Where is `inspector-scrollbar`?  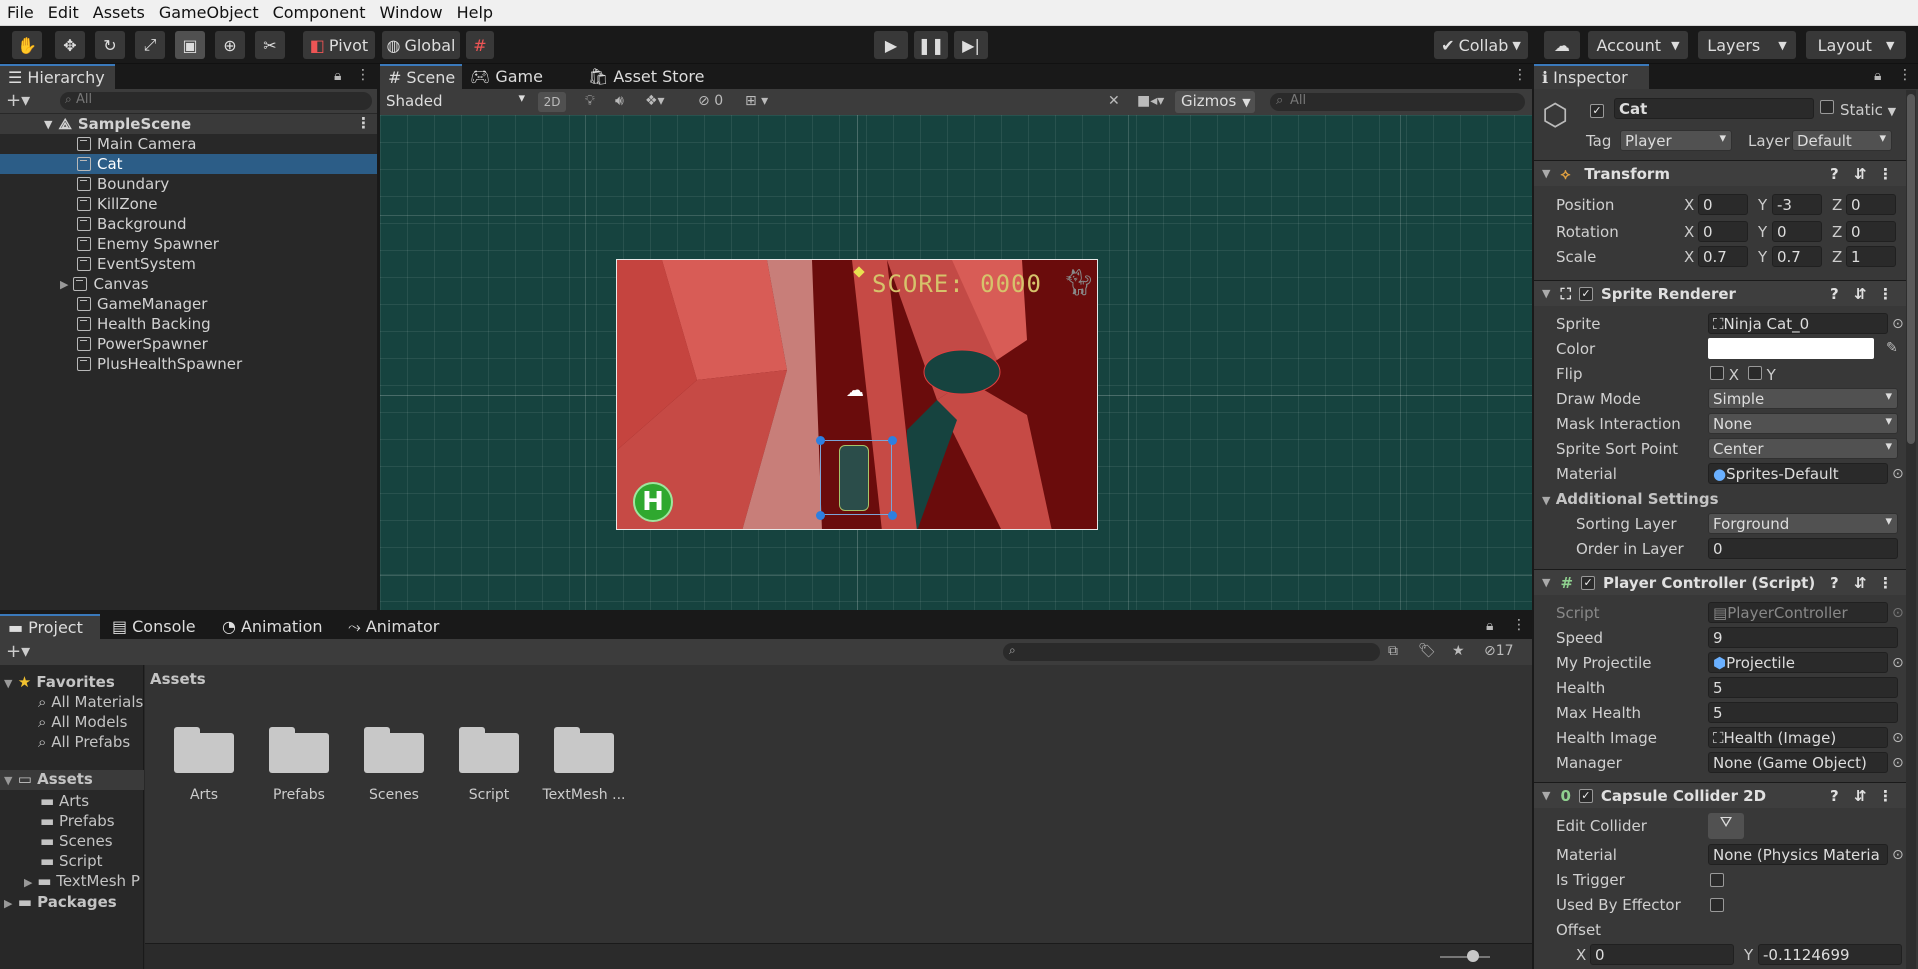
inspector-scrollbar is located at coordinates (1911, 529).